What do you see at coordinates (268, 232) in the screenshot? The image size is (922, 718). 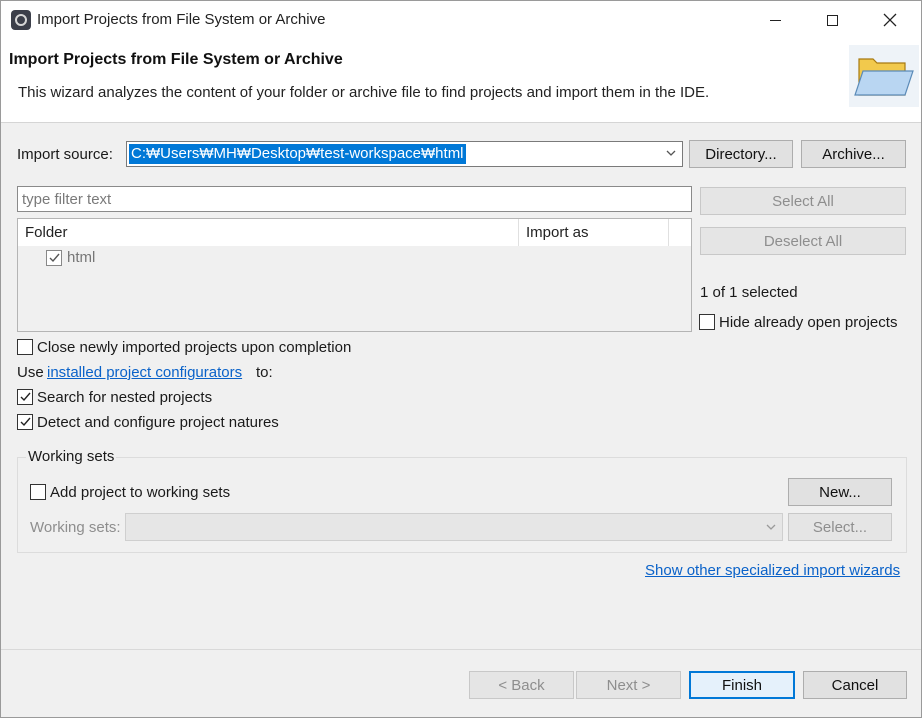 I see `column-header-folder: Folder` at bounding box center [268, 232].